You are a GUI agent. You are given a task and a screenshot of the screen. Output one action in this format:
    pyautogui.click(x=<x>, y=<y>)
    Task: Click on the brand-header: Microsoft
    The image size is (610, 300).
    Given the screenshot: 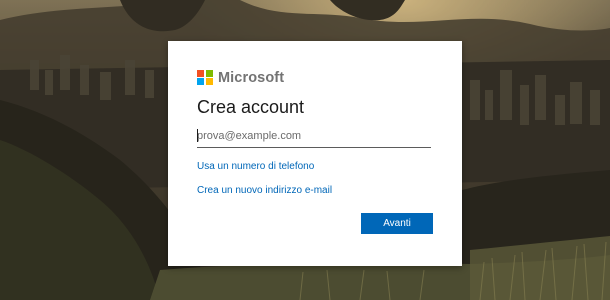 What is the action you would take?
    pyautogui.click(x=240, y=77)
    